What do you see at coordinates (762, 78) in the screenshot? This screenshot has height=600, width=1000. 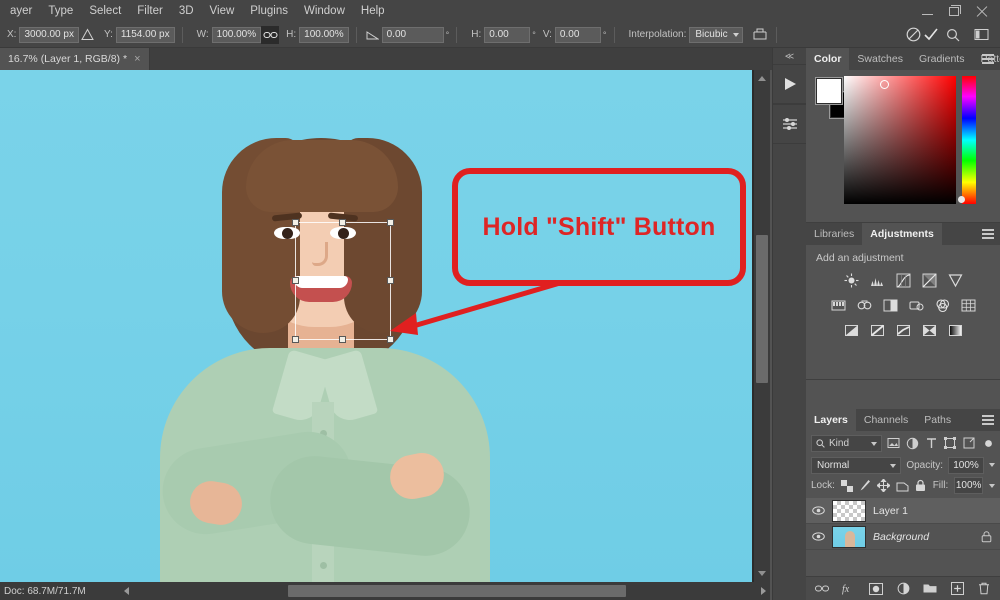 I see `scroll-up-icon` at bounding box center [762, 78].